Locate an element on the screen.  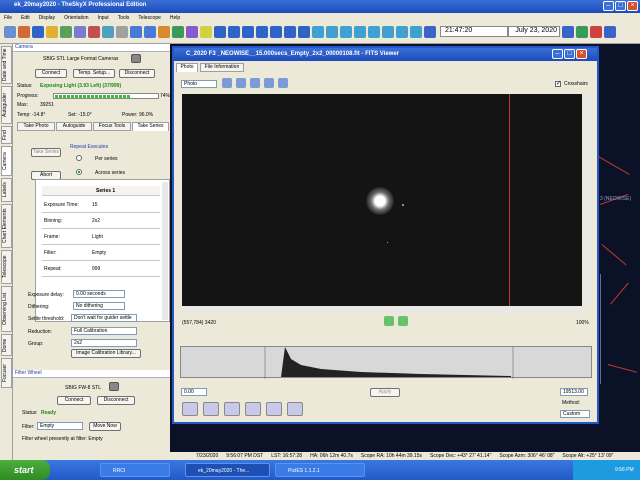
reduction-select: Full Calibration is located at coordinates (104, 331).